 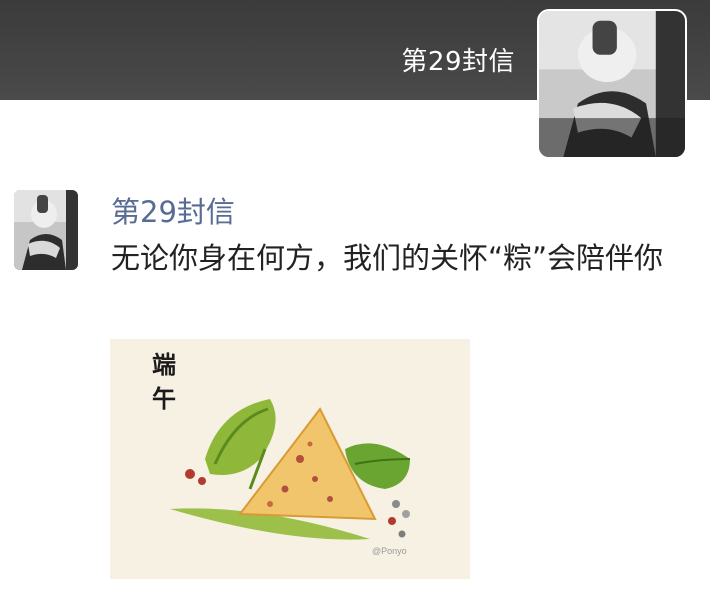 What do you see at coordinates (173, 212) in the screenshot?
I see `post-author-name: 第29封信` at bounding box center [173, 212].